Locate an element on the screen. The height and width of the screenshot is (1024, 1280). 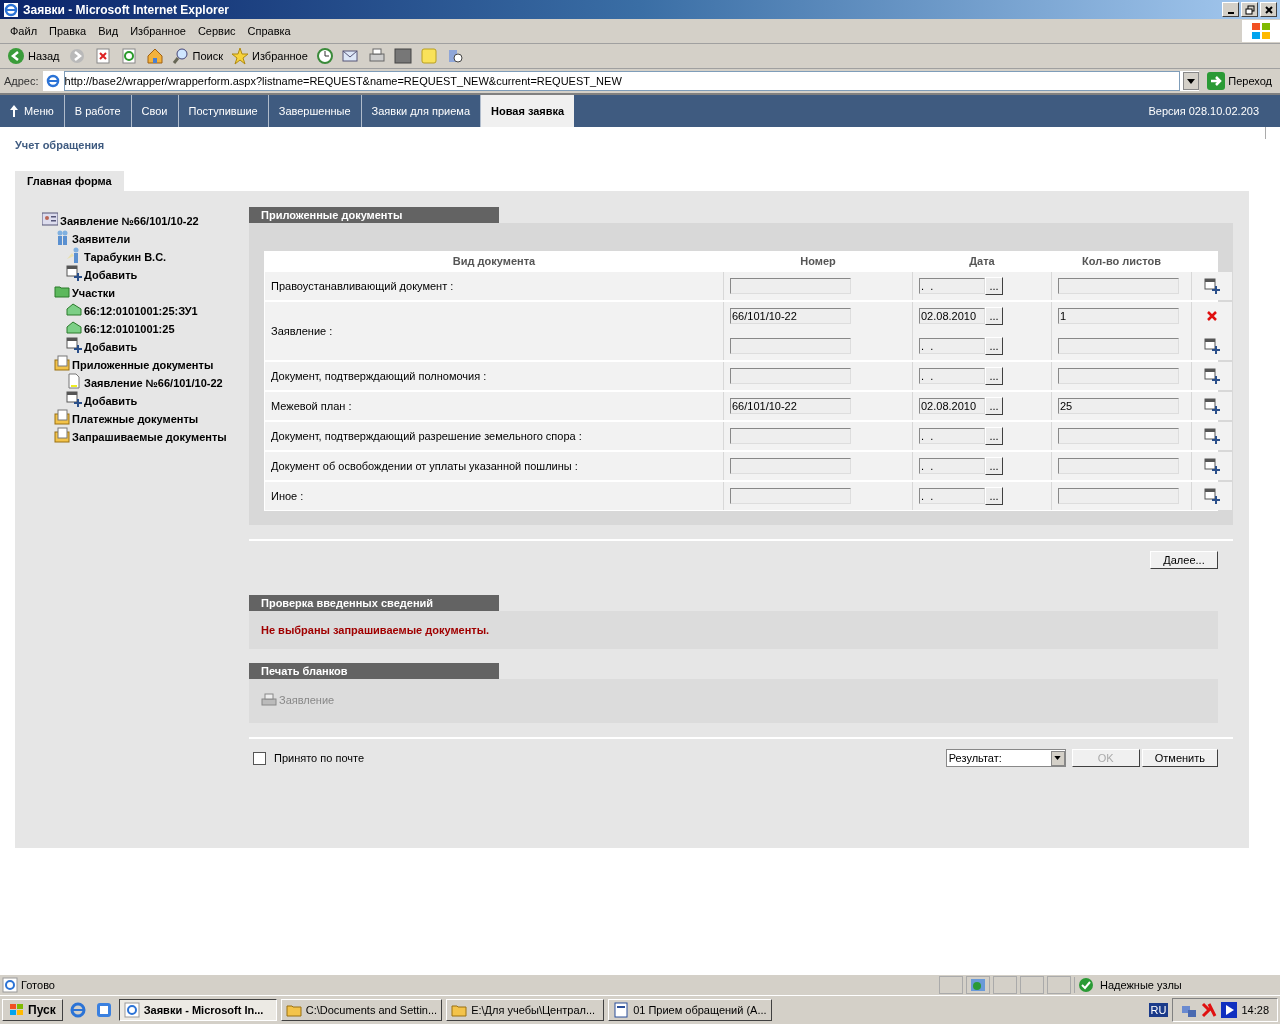
address-field: http://base2/wrapper/wrapperform.aspx?listname=REQUEST&name=REQUEST_NEW&current=REQUEST_NEW is located at coordinates (622, 81).